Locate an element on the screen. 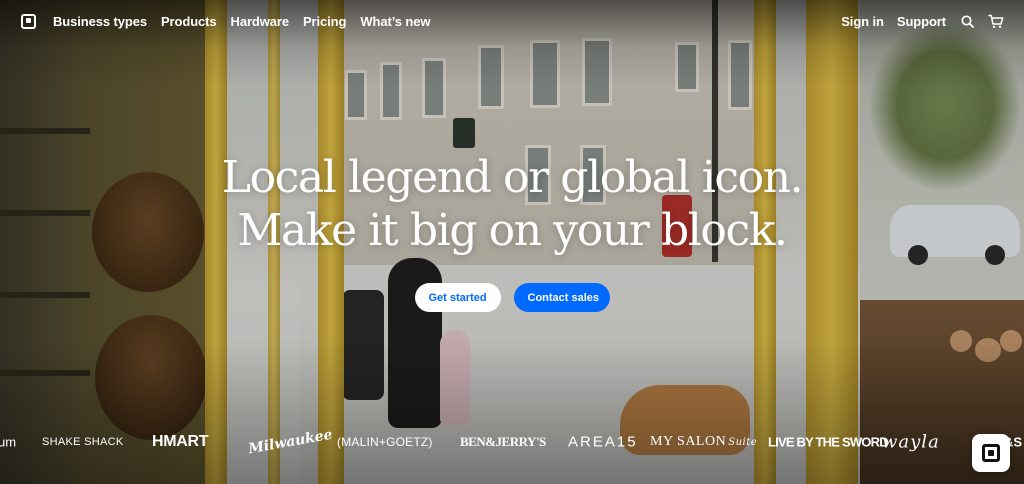 The image size is (1024, 484). brand-logo-area15: AREA15 is located at coordinates (603, 442).